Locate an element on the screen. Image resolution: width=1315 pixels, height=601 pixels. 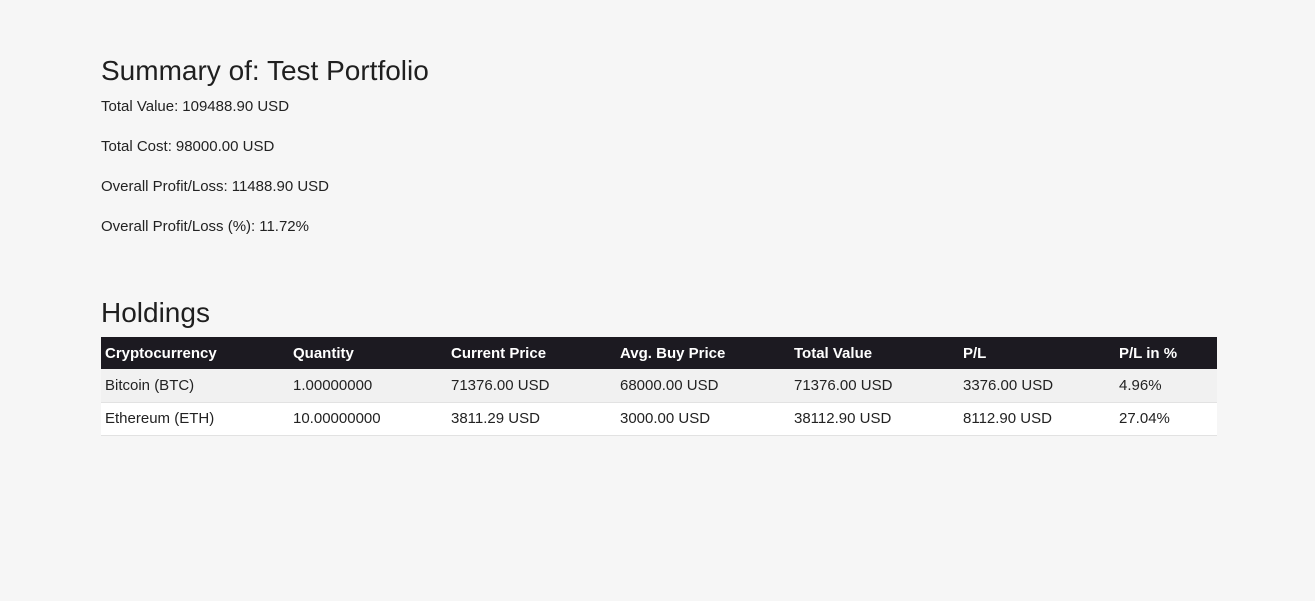
overall-pl-amount: 11488.90 USD is located at coordinates (280, 186).